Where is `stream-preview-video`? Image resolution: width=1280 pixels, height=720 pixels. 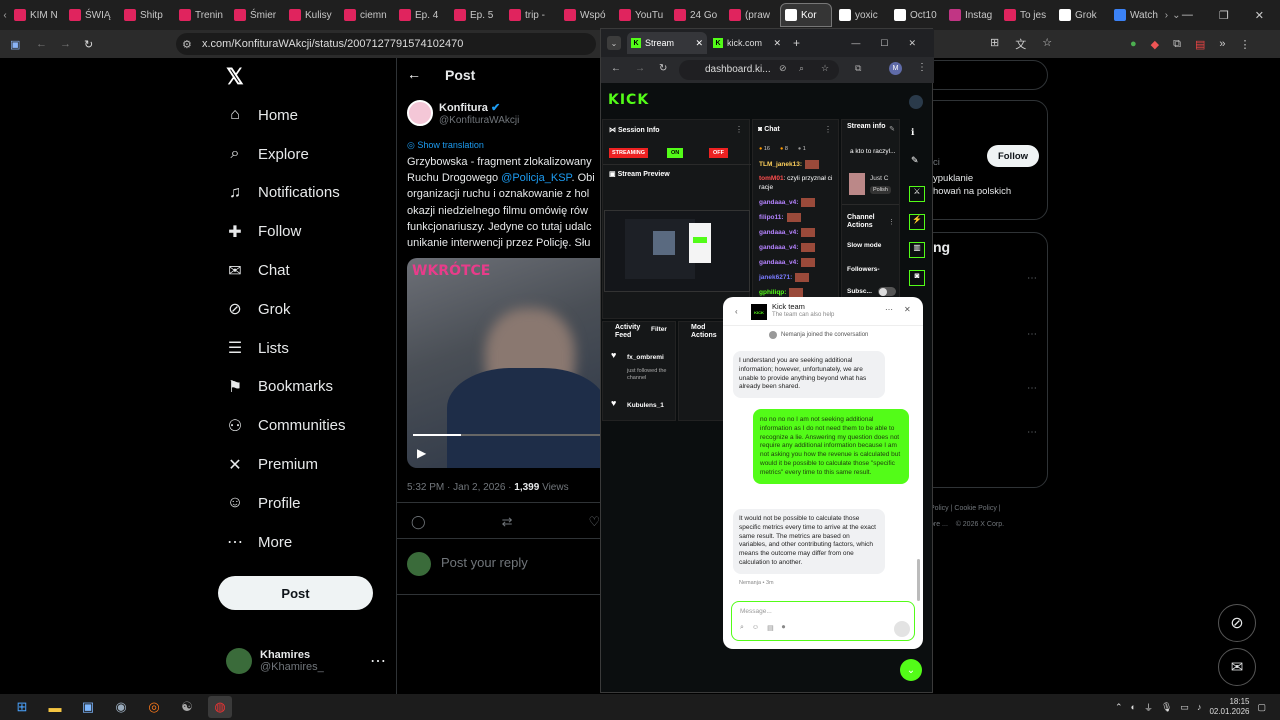
stream-preview-video is located at coordinates (677, 251).